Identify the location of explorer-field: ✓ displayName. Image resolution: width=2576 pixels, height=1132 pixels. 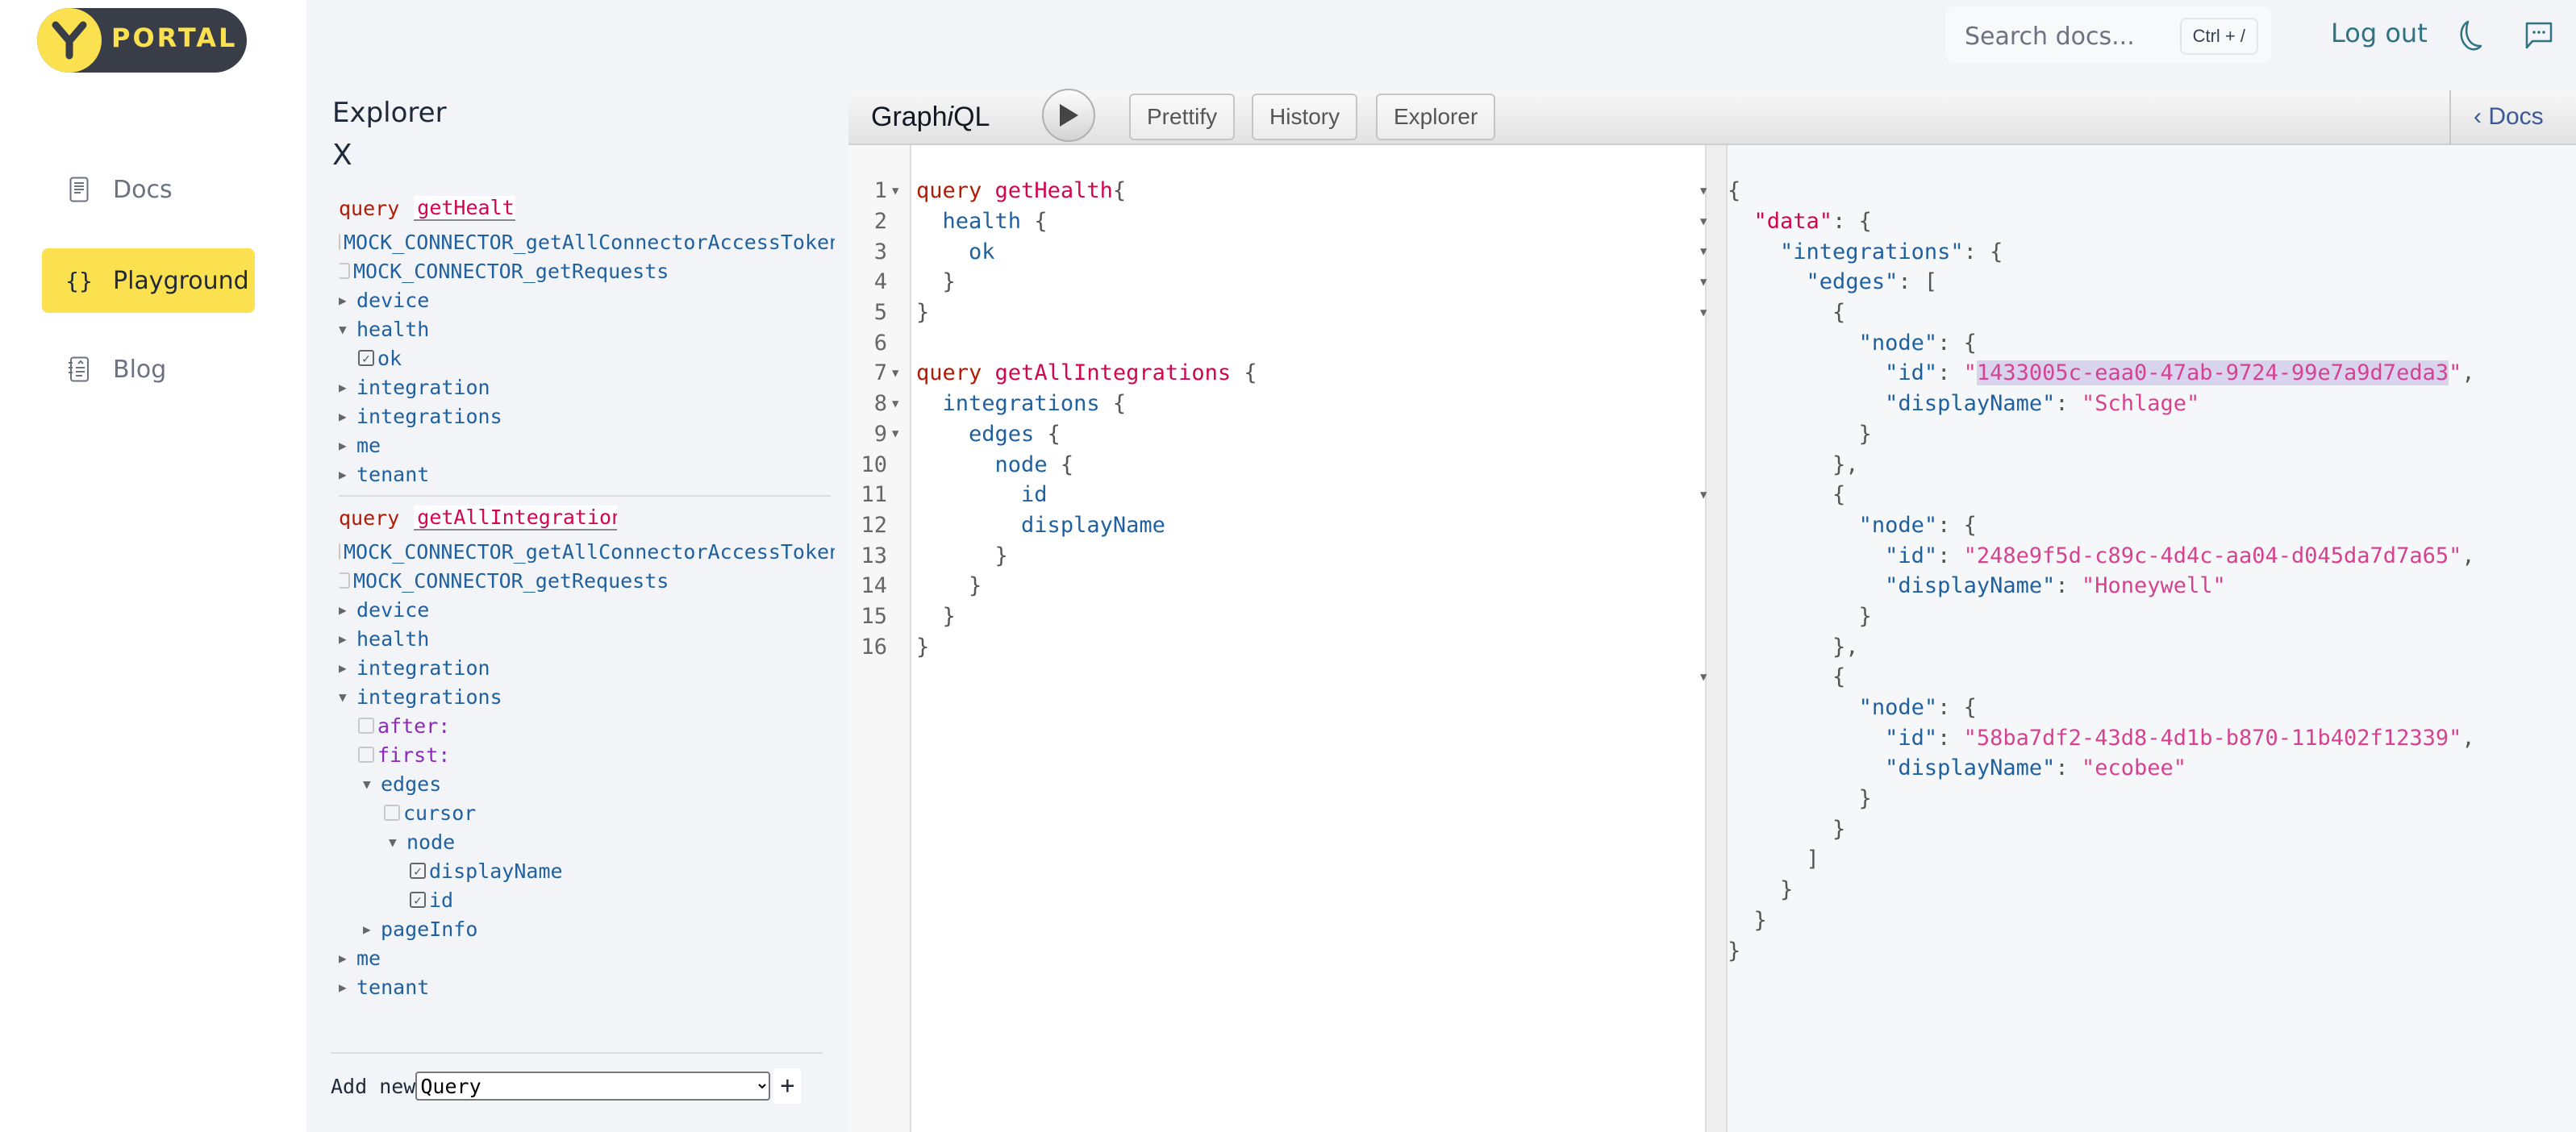
(587, 870).